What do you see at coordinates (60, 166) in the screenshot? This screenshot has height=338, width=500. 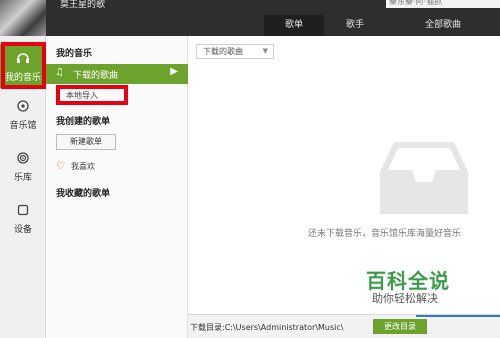 I see `heart-icon: ♡` at bounding box center [60, 166].